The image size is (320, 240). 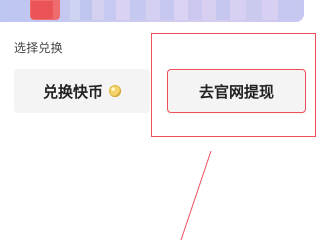 I want to click on withdraw-button: 去官网提现, so click(x=236, y=91).